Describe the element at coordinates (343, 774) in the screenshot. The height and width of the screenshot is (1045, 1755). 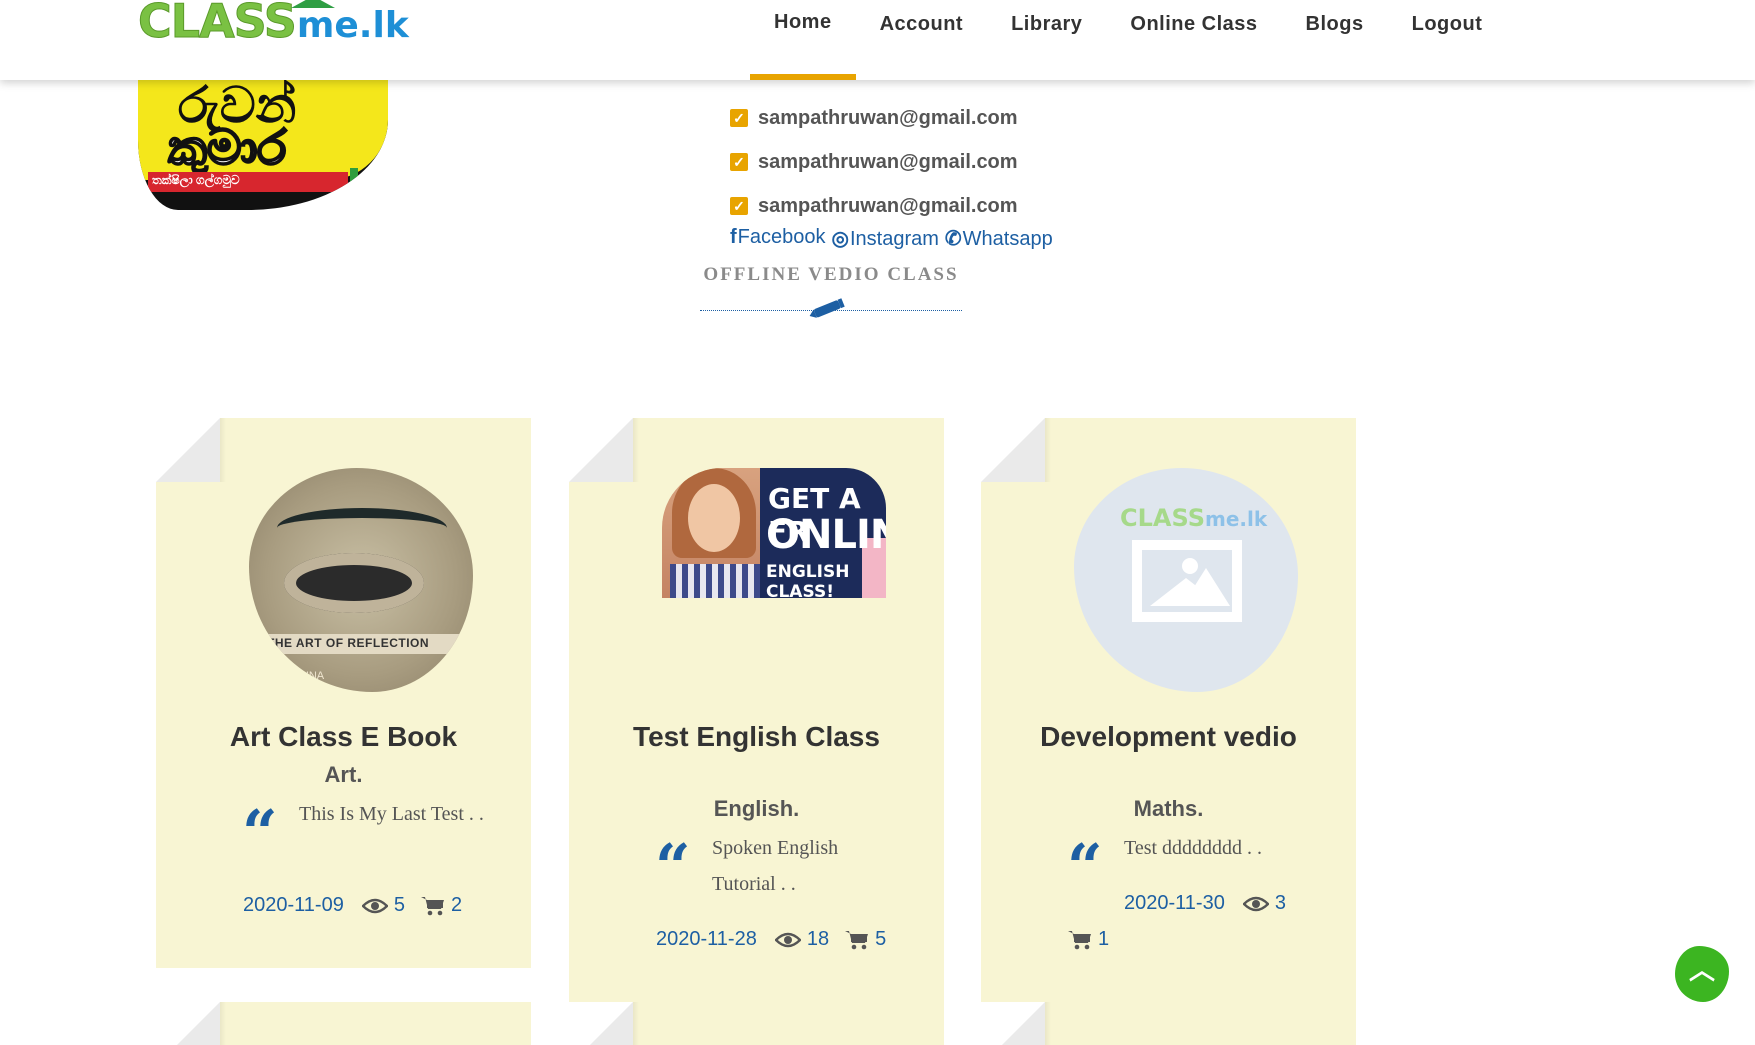
I see `card-subject: Art.` at that location.